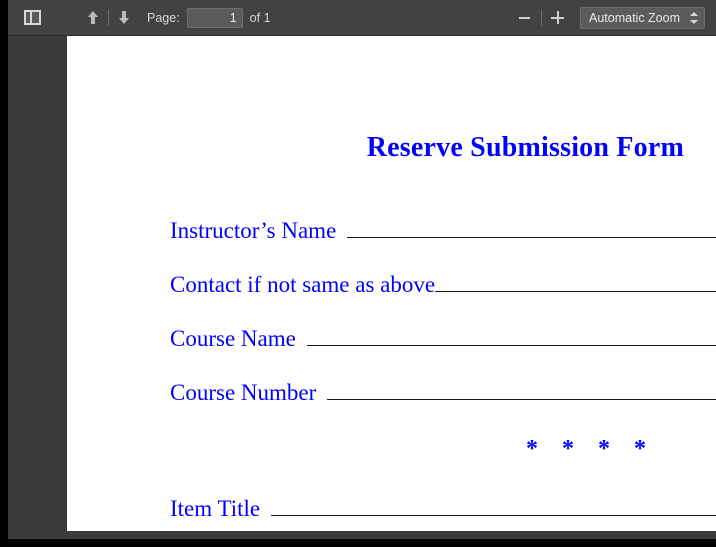 This screenshot has height=547, width=716. Describe the element at coordinates (443, 285) in the screenshot. I see `form-field-contact: Contact if not same as above` at that location.